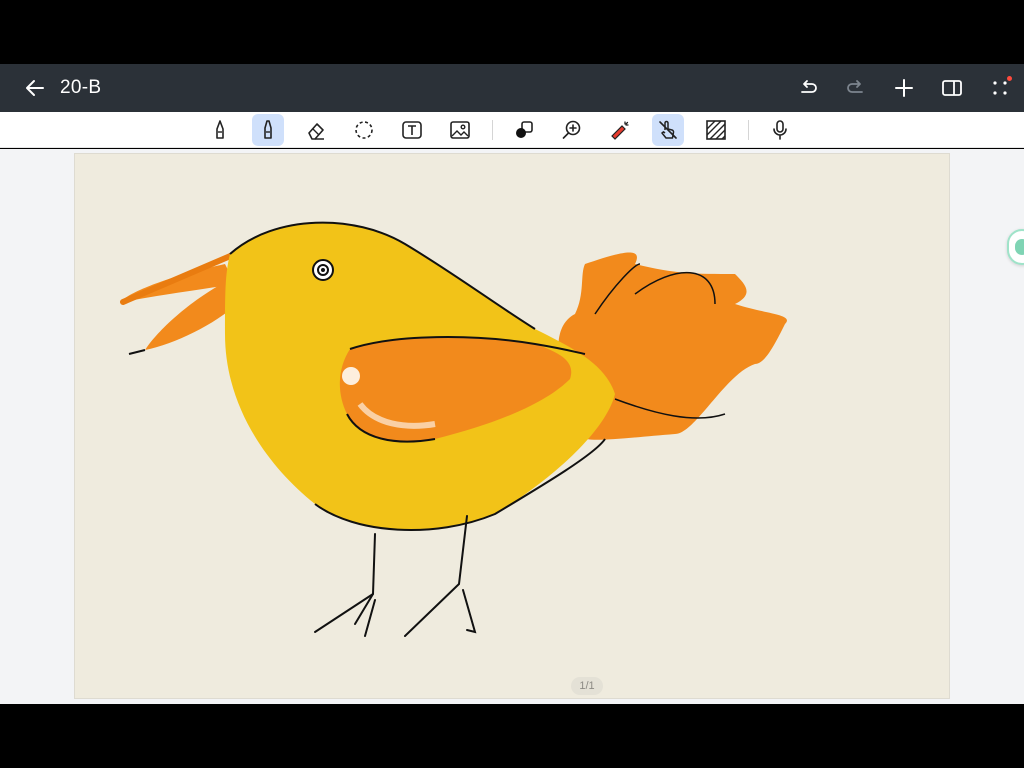 The height and width of the screenshot is (768, 1024). I want to click on sidebar-panel-button, so click(952, 88).